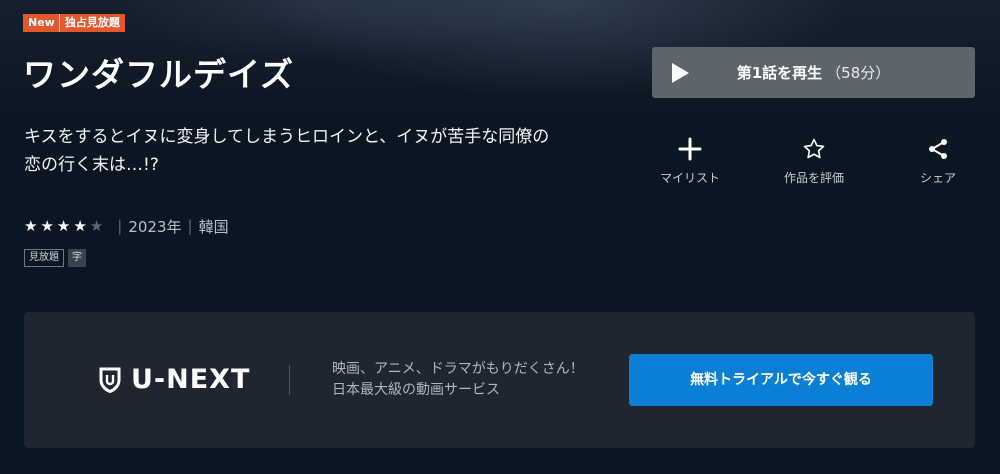 The width and height of the screenshot is (1000, 474). What do you see at coordinates (937, 178) in the screenshot?
I see `share-label: シェア` at bounding box center [937, 178].